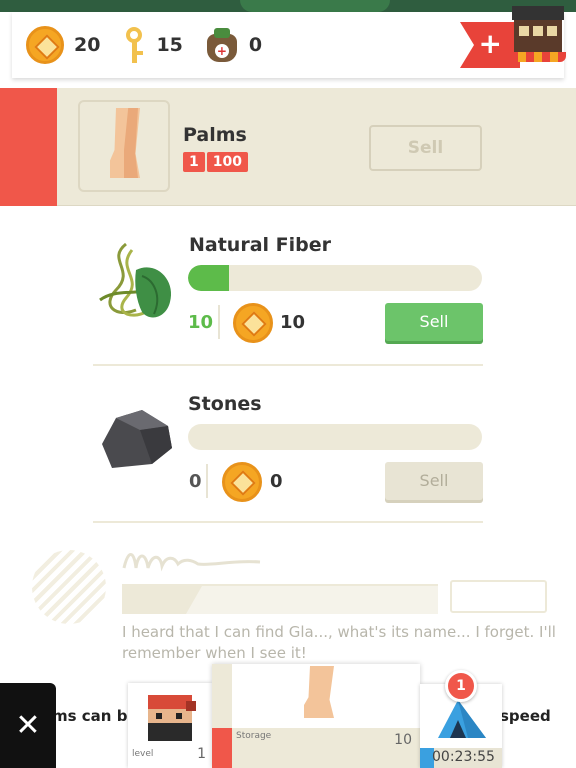  Describe the element at coordinates (293, 322) in the screenshot. I see `natural-fiber-price: 10` at that location.